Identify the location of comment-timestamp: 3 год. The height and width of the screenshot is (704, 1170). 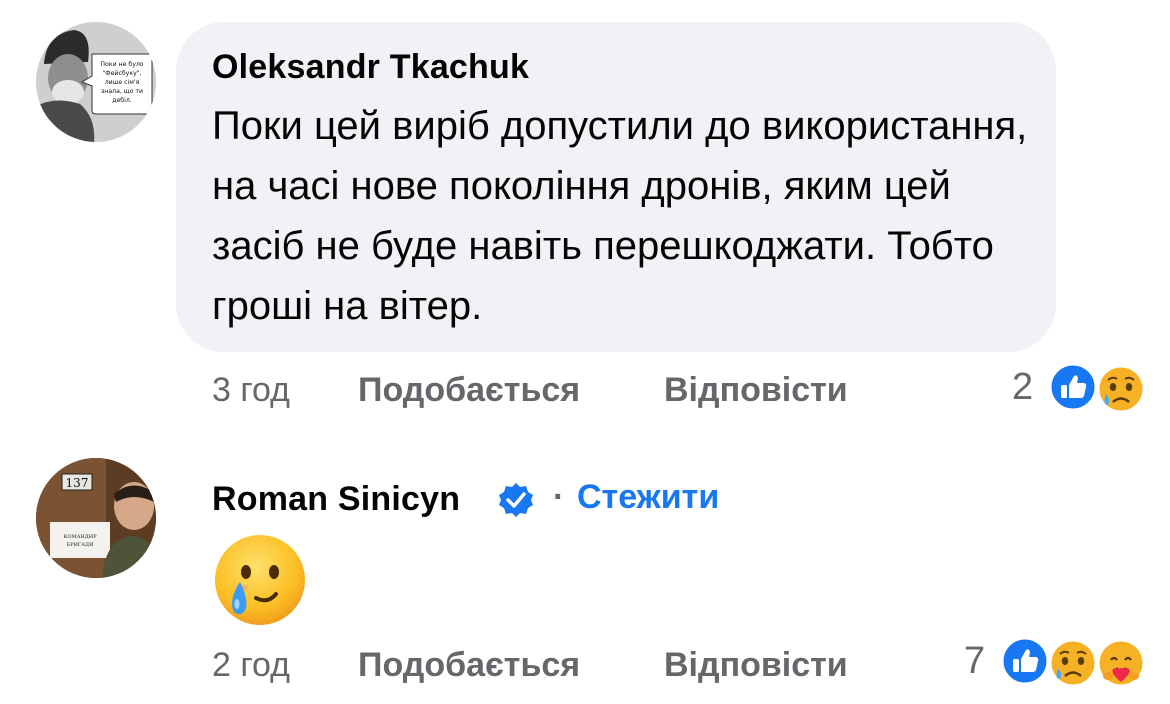
(251, 390).